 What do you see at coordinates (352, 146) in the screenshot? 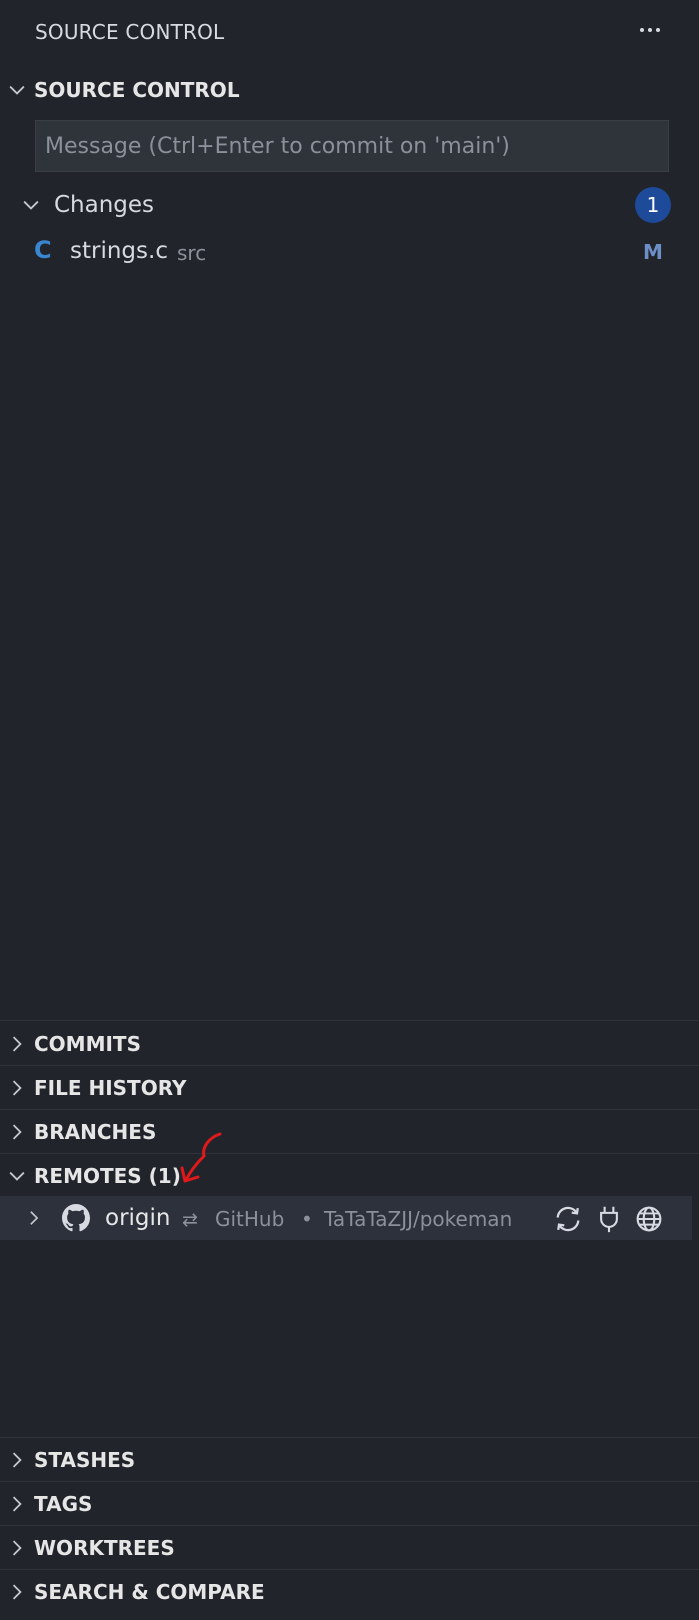
I see `commit-message-input` at bounding box center [352, 146].